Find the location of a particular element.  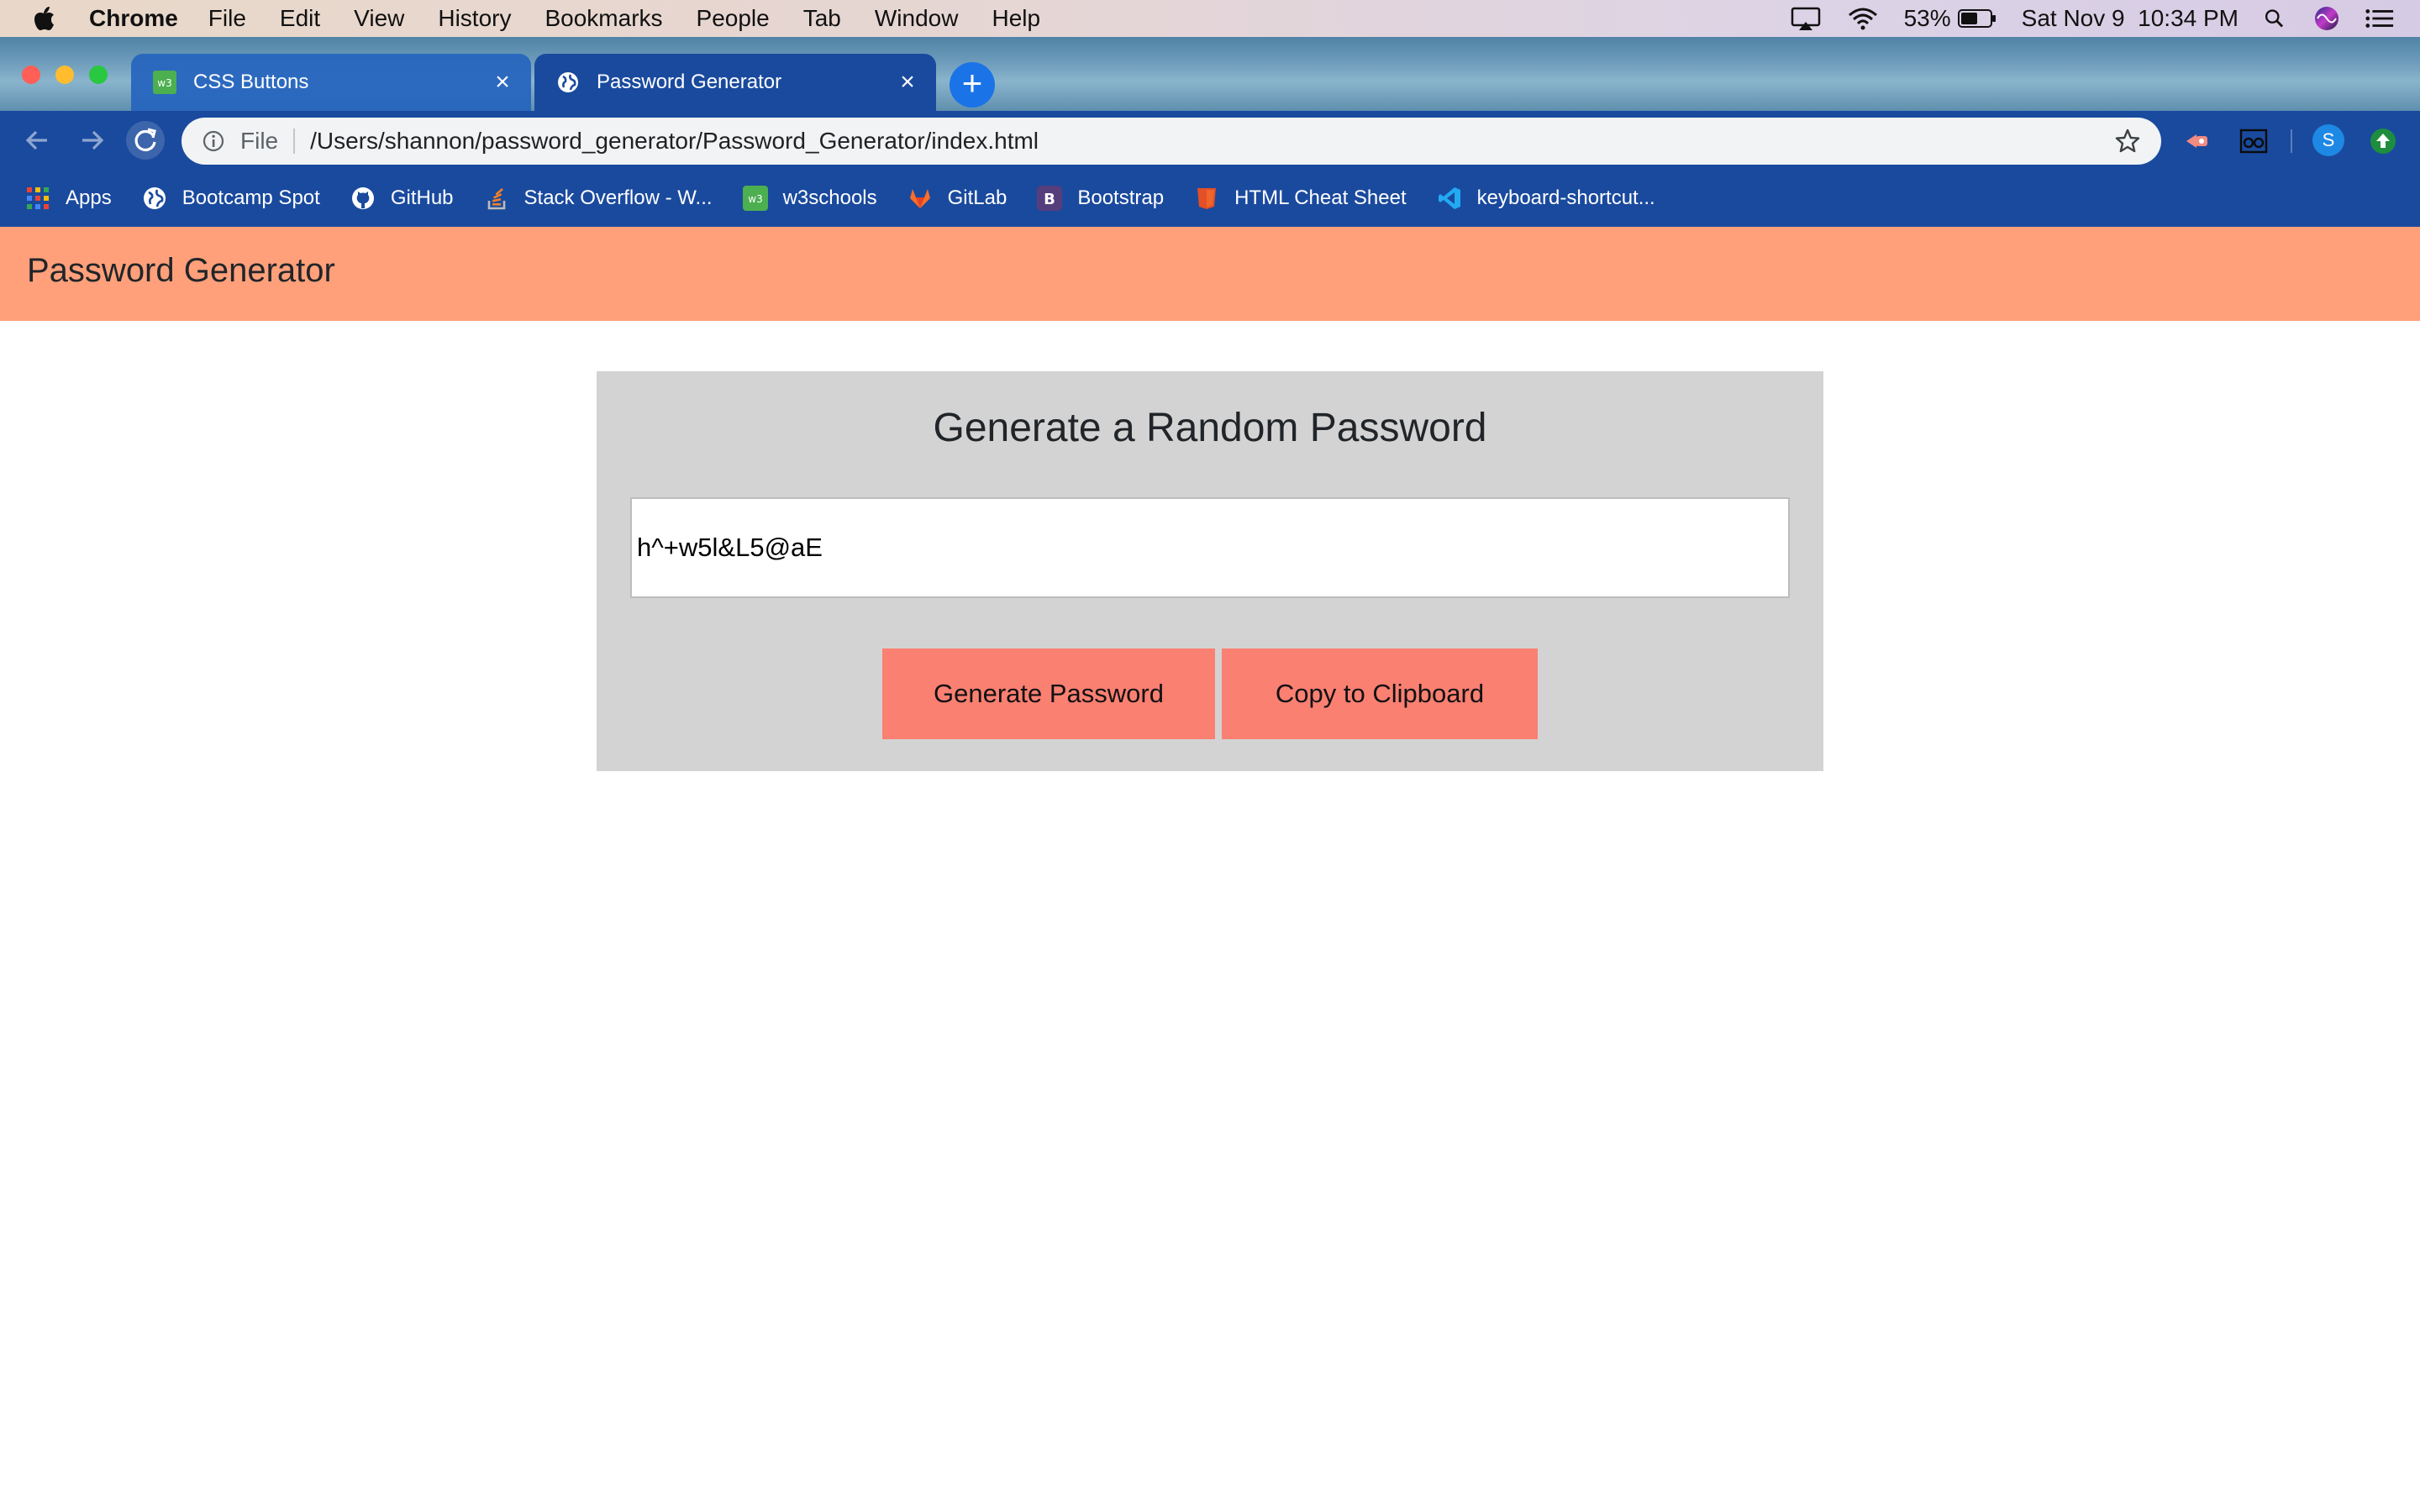

clock: Sat Nov 9 10:34 PM is located at coordinates (2130, 18).